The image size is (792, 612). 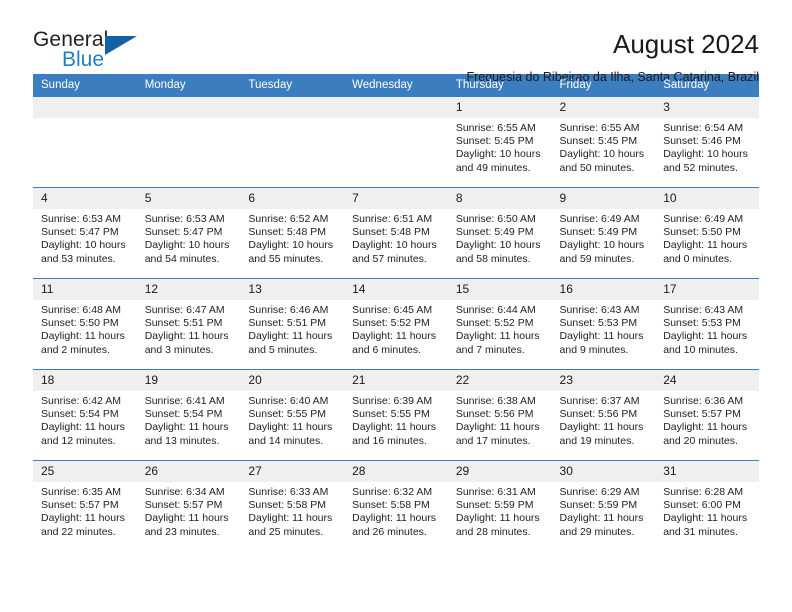 I want to click on daylight-duration-line2: and 2 minutes., so click(x=75, y=349).